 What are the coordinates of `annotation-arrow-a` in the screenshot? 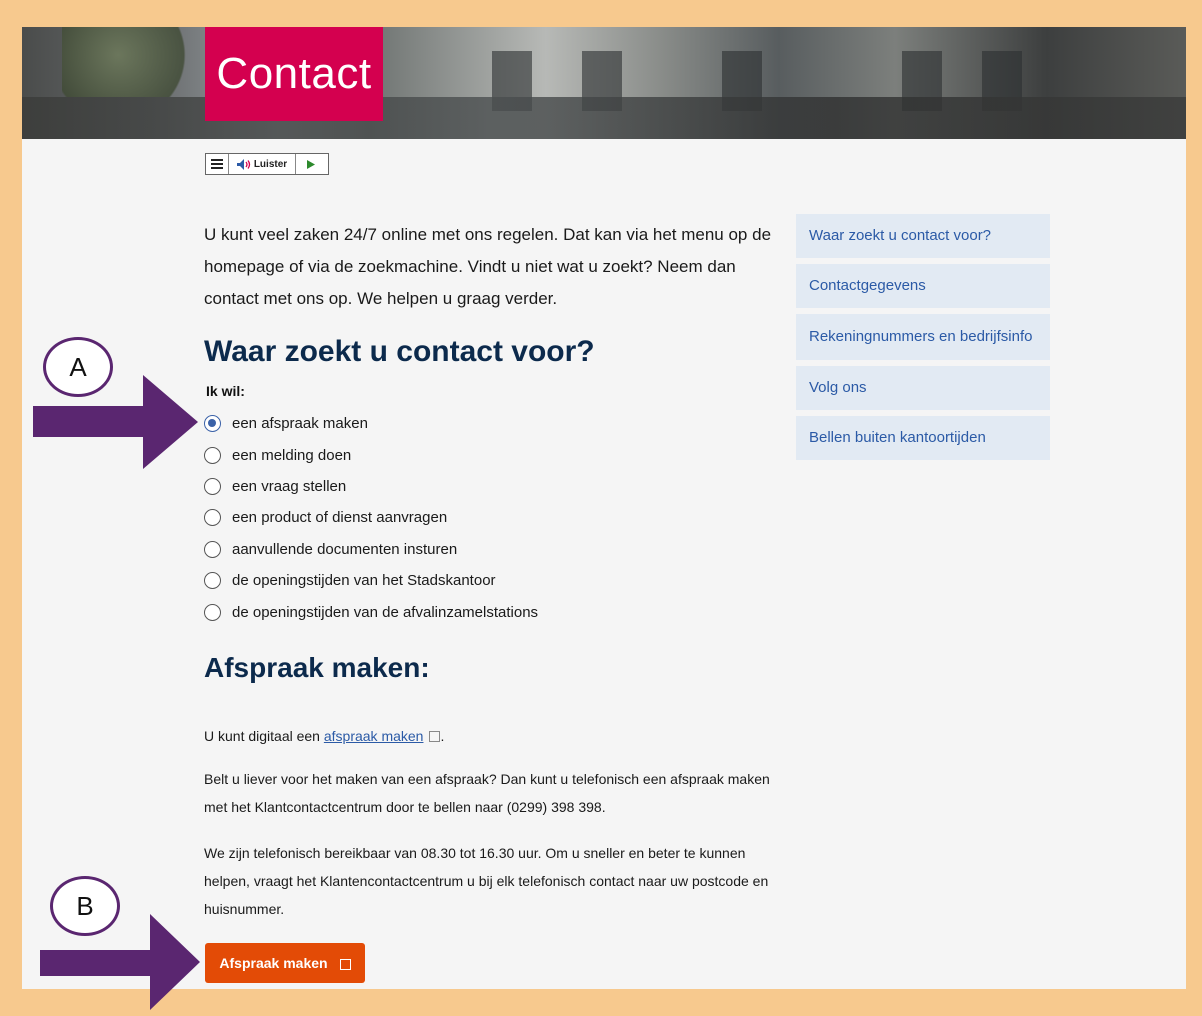 It's located at (115, 422).